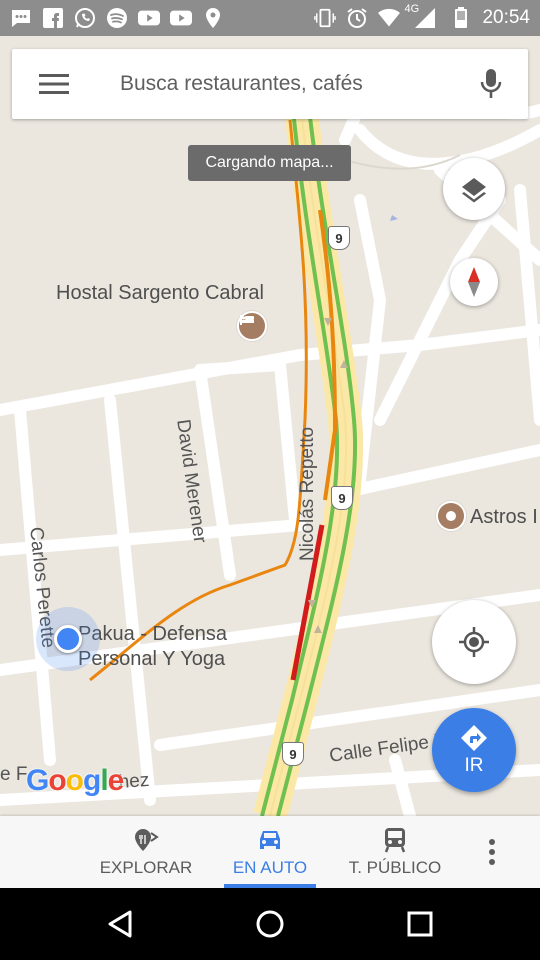 Image resolution: width=540 pixels, height=960 pixels. What do you see at coordinates (270, 18) in the screenshot?
I see `status-bar: 4G 20:54` at bounding box center [270, 18].